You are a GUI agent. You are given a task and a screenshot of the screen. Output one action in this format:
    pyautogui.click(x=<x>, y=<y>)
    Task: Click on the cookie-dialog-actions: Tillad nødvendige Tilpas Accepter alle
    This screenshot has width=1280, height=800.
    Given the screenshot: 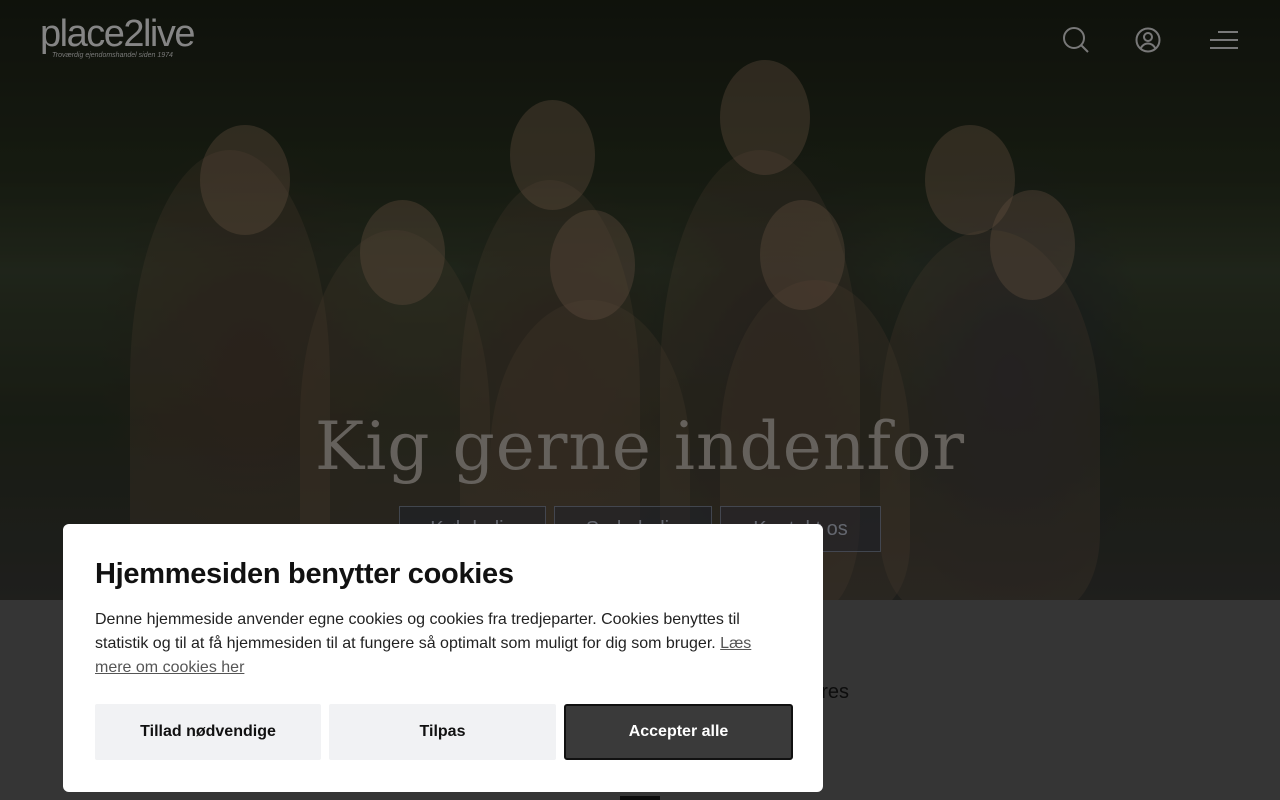 What is the action you would take?
    pyautogui.click(x=444, y=732)
    